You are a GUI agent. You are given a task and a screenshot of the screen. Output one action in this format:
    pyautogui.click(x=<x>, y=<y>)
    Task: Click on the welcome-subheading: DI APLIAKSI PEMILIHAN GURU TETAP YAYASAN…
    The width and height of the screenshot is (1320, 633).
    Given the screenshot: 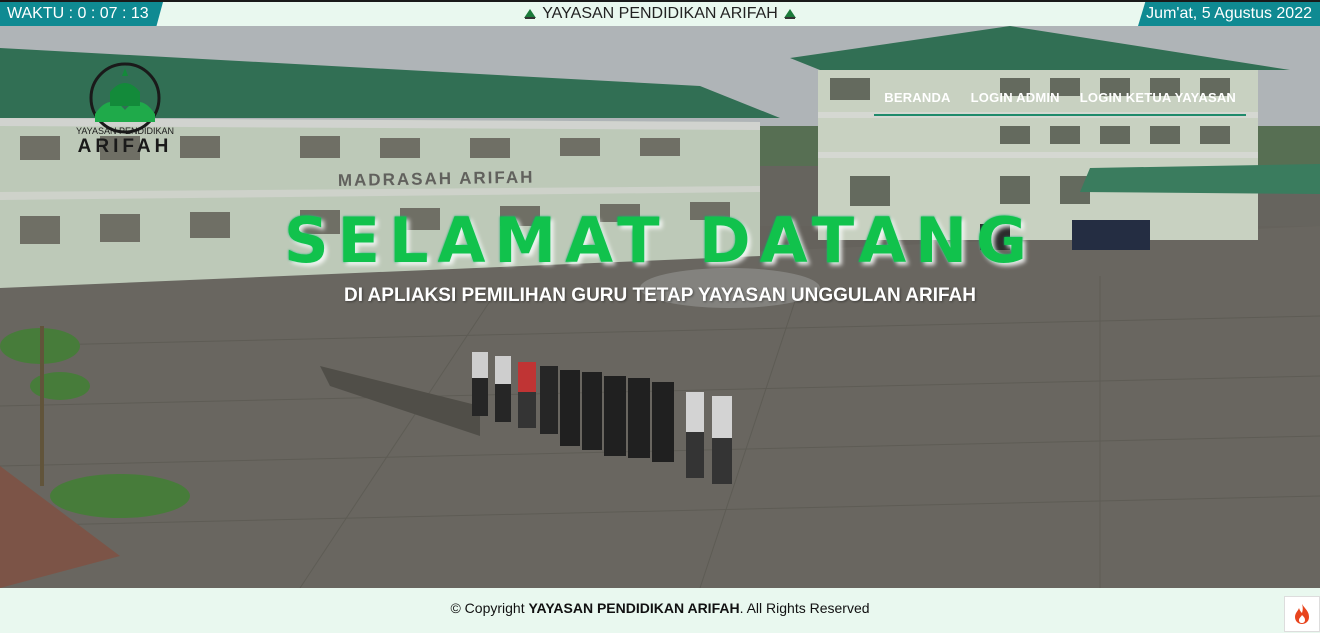 What is the action you would take?
    pyautogui.click(x=659, y=295)
    